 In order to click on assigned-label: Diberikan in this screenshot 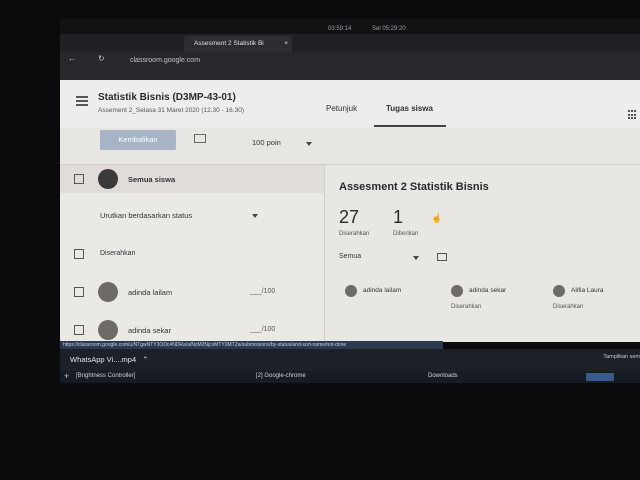, I will do `click(406, 234)`.